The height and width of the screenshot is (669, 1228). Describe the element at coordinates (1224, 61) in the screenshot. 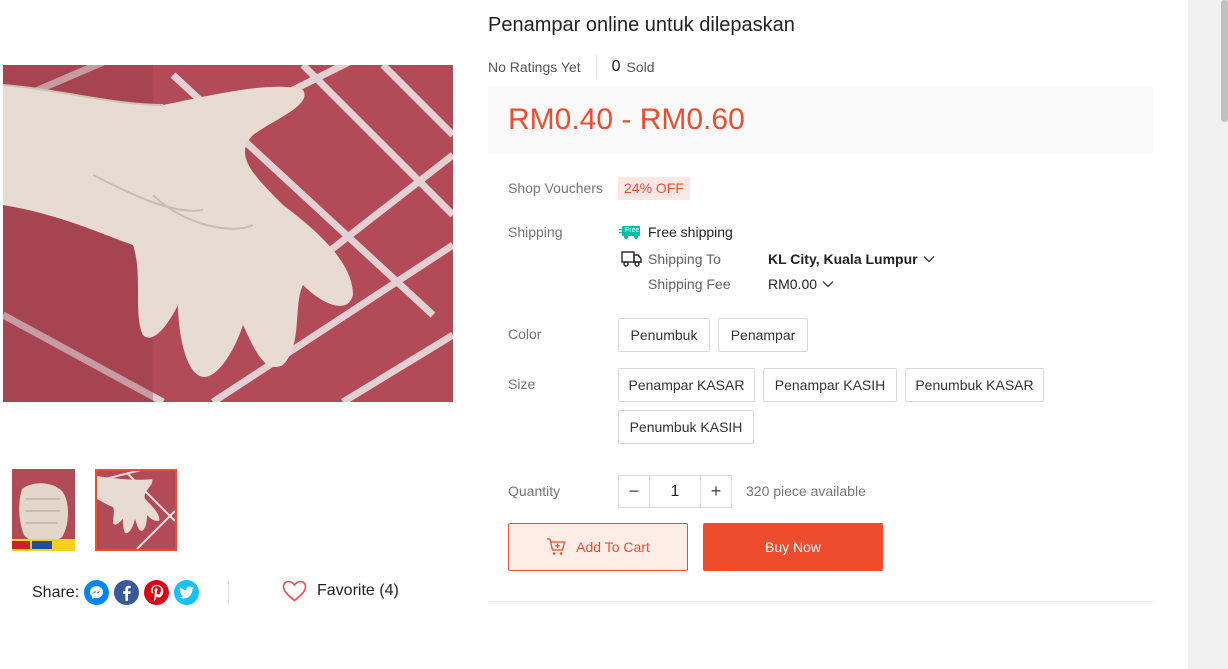

I see `scrollbar-thumb` at that location.